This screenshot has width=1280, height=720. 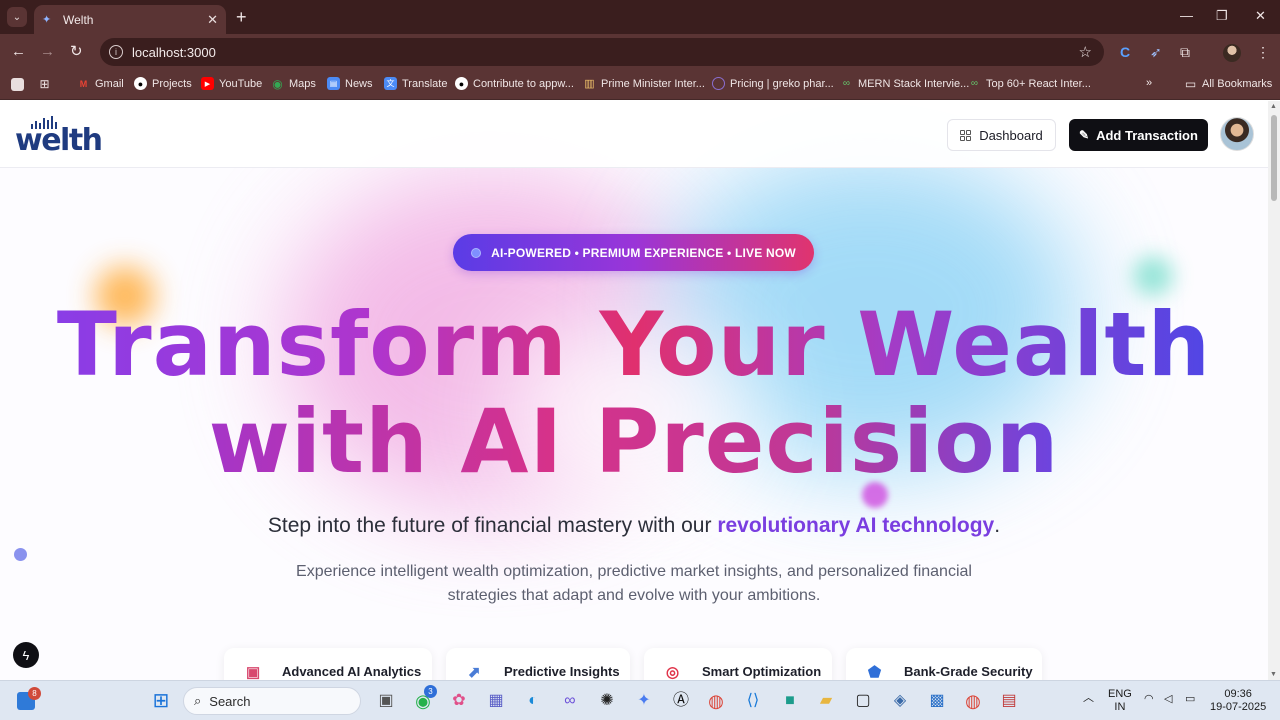 What do you see at coordinates (753, 701) in the screenshot?
I see `vscode-icon: ⟨⟩` at bounding box center [753, 701].